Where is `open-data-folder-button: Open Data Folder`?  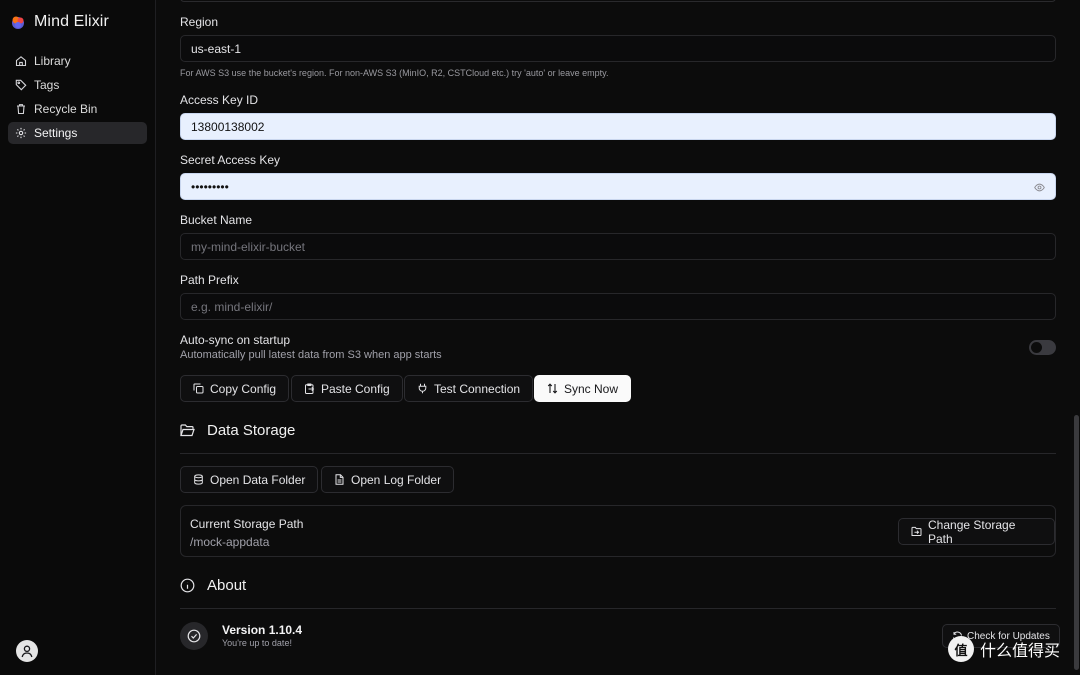 open-data-folder-button: Open Data Folder is located at coordinates (249, 479).